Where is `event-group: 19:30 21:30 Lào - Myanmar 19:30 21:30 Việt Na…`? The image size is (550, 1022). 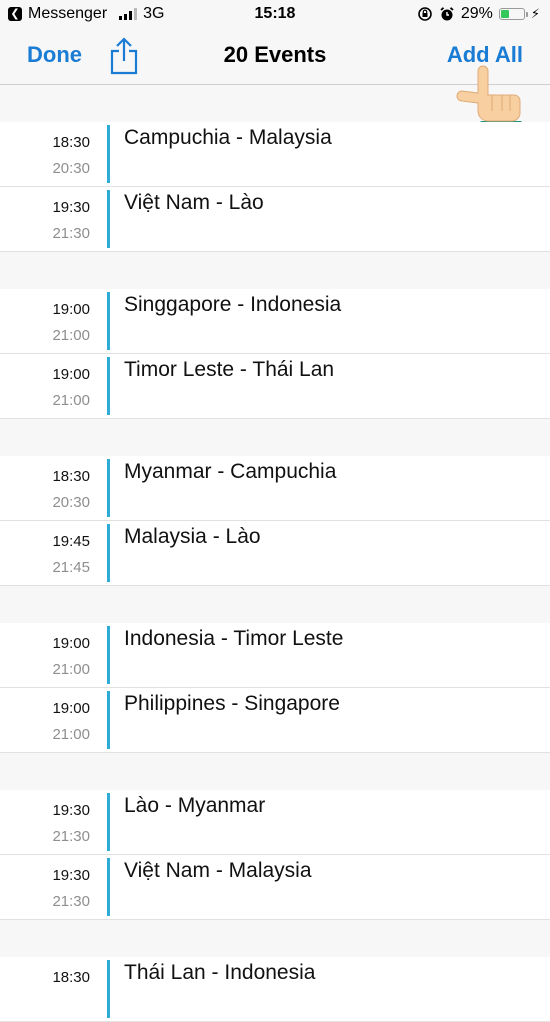
event-group: 19:30 21:30 Lào - Myanmar 19:30 21:30 Việt Na… is located at coordinates (275, 855).